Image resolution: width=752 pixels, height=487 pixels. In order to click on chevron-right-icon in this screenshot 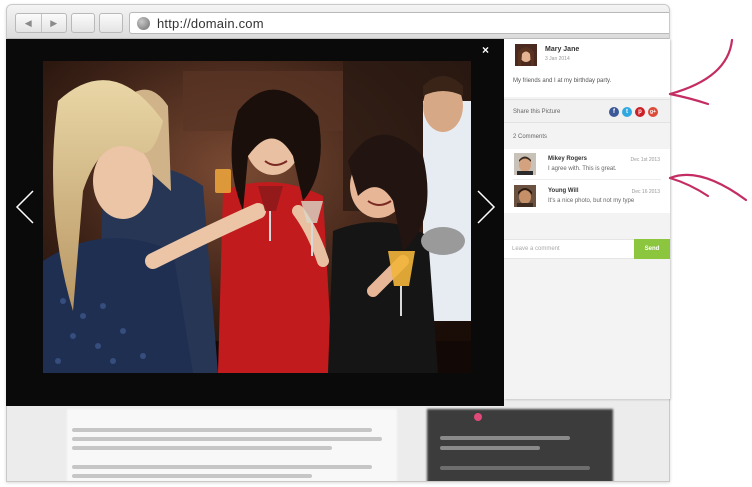, I will do `click(486, 207)`.